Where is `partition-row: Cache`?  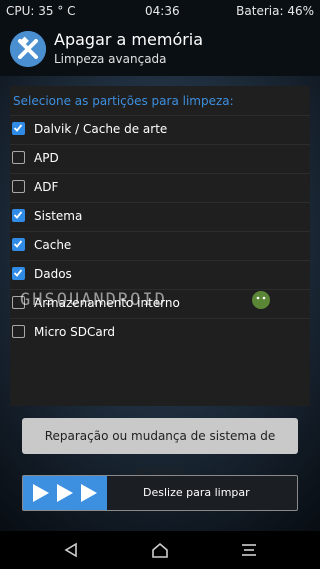 partition-row: Cache is located at coordinates (160, 245).